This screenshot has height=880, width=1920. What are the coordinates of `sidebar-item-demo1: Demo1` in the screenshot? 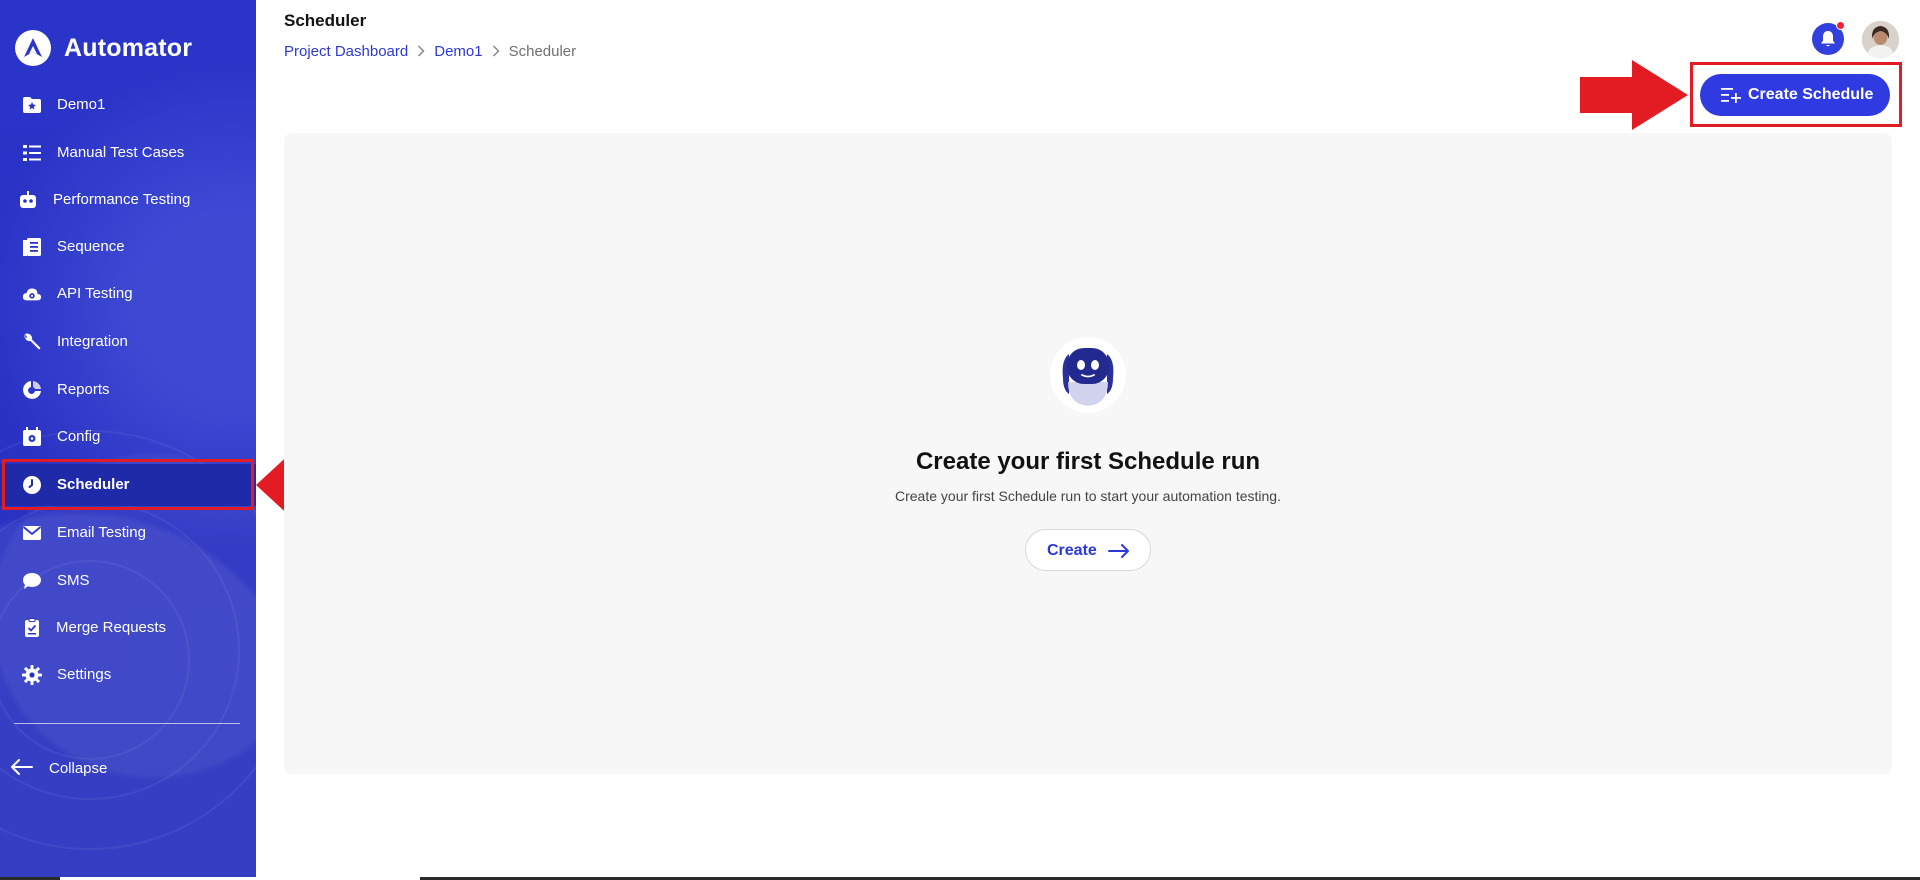 It's located at (128, 105).